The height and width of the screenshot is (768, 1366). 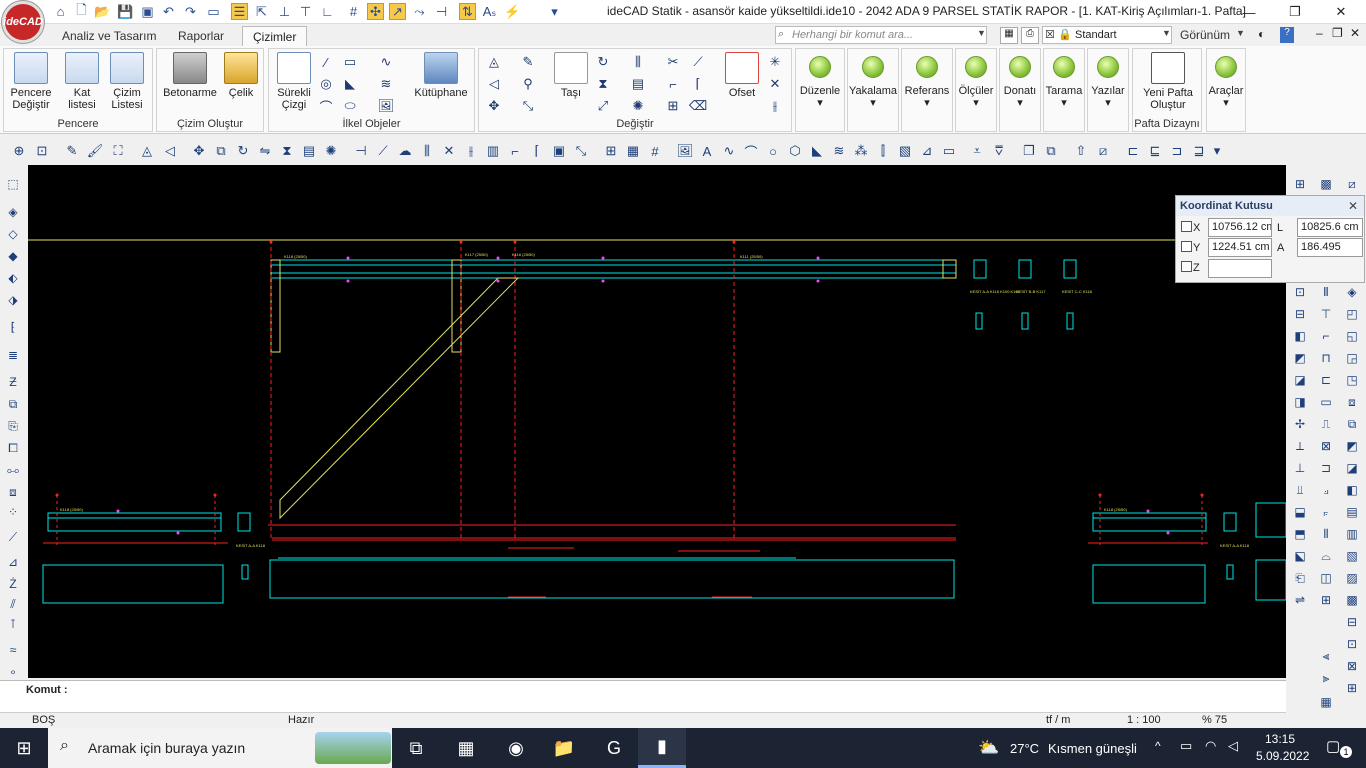 I want to click on hash-icon: #, so click(x=655, y=151).